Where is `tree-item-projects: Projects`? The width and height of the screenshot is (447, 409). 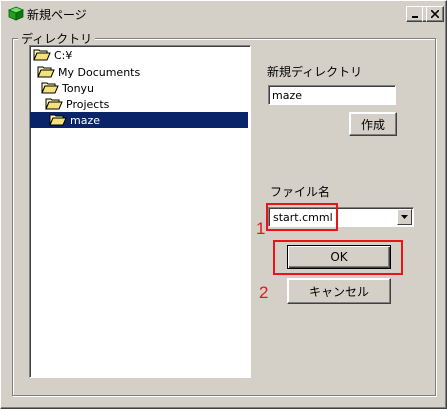
tree-item-projects: Projects is located at coordinates (77, 104).